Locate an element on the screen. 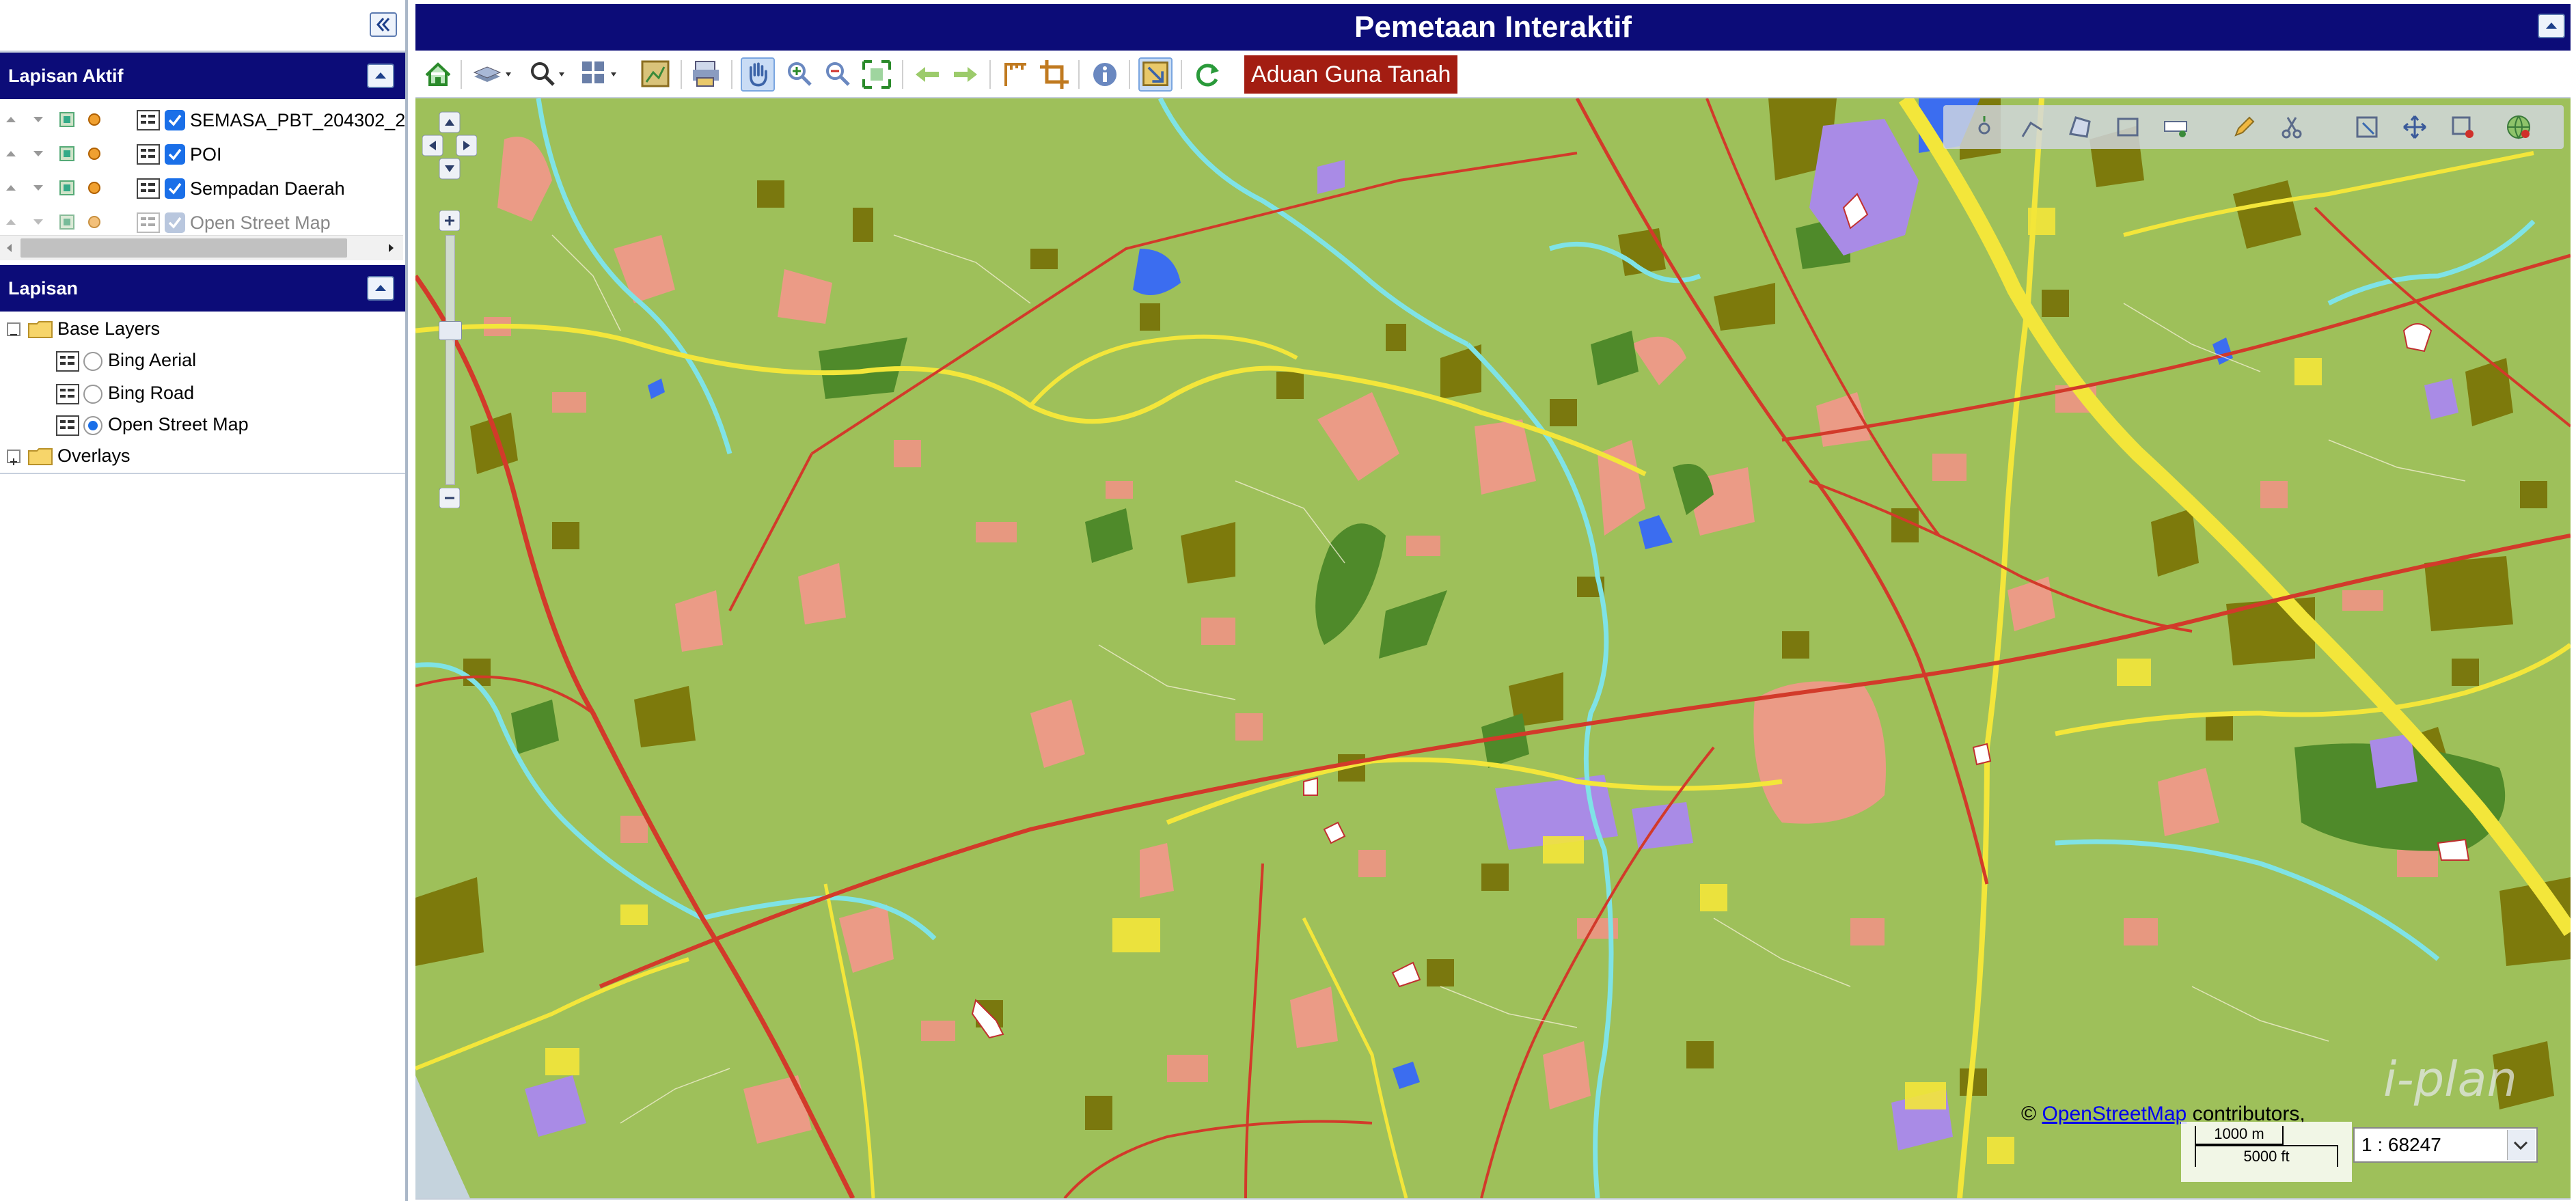 Image resolution: width=2576 pixels, height=1201 pixels. active-layers-header: Lapisan Aktif is located at coordinates (202, 76).